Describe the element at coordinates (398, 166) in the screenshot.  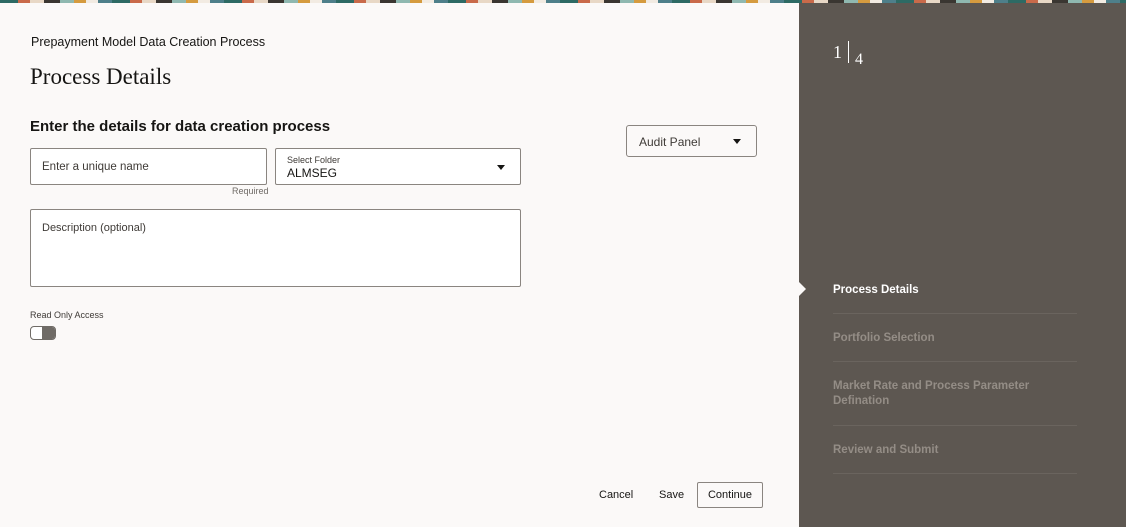
I see `folder-select: Select Folder ALMSEG` at that location.